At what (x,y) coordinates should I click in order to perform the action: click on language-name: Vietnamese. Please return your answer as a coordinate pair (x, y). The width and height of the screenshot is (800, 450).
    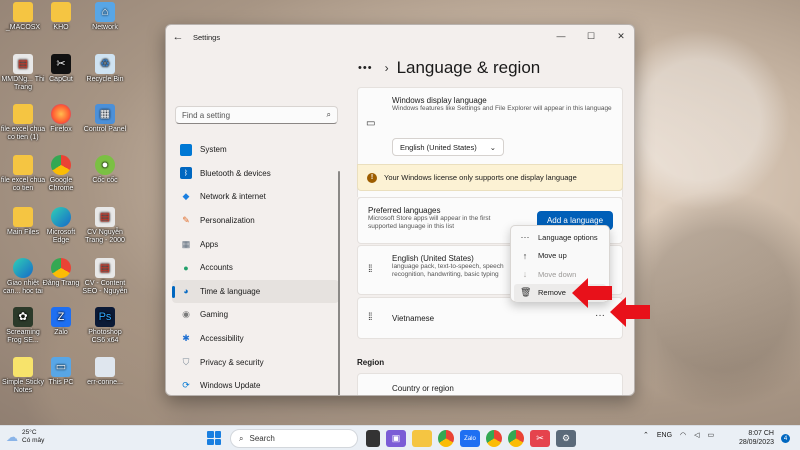
    Looking at the image, I should click on (413, 318).